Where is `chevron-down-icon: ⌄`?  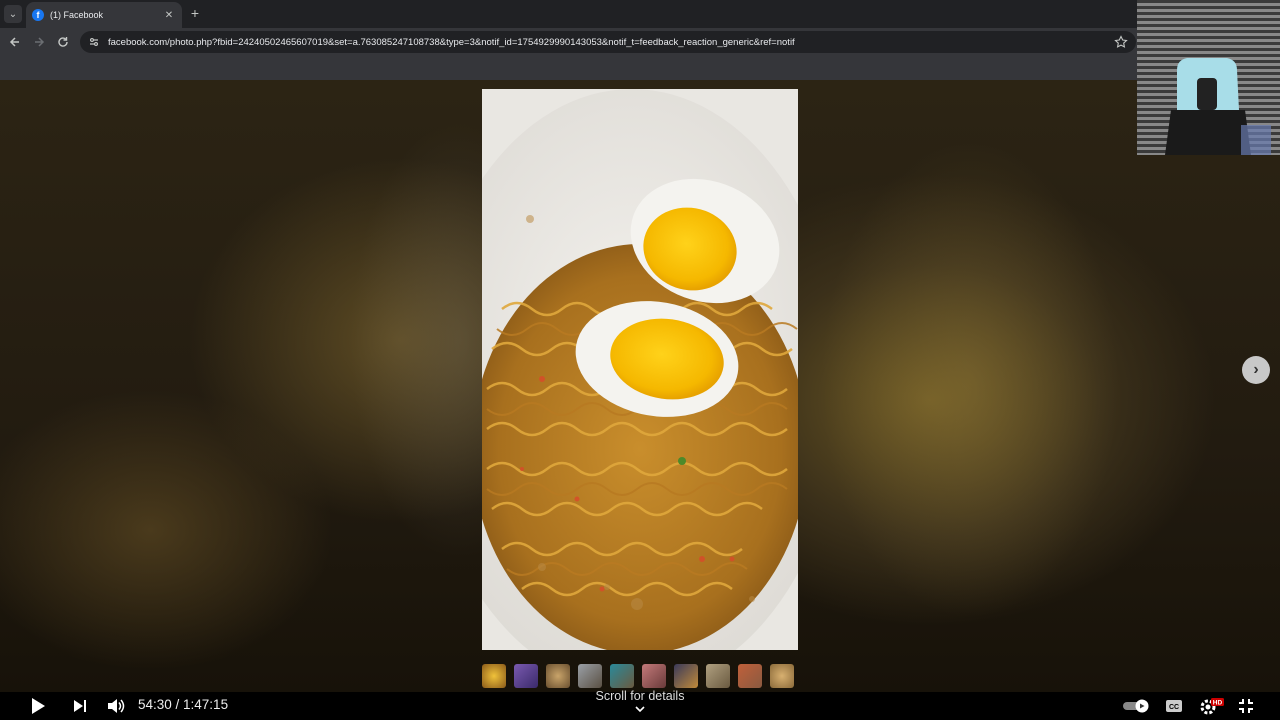
chevron-down-icon: ⌄ is located at coordinates (13, 14).